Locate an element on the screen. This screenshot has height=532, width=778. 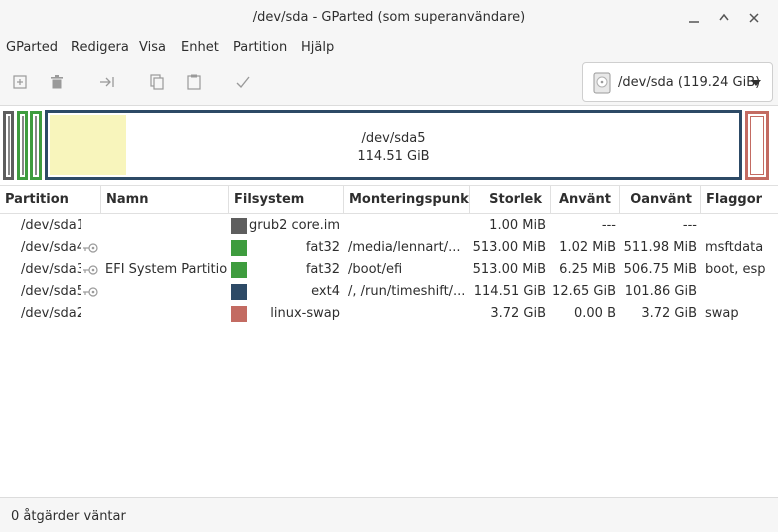
window-title: /dev/sda - GParted (som superanvändare) is located at coordinates (389, 17).